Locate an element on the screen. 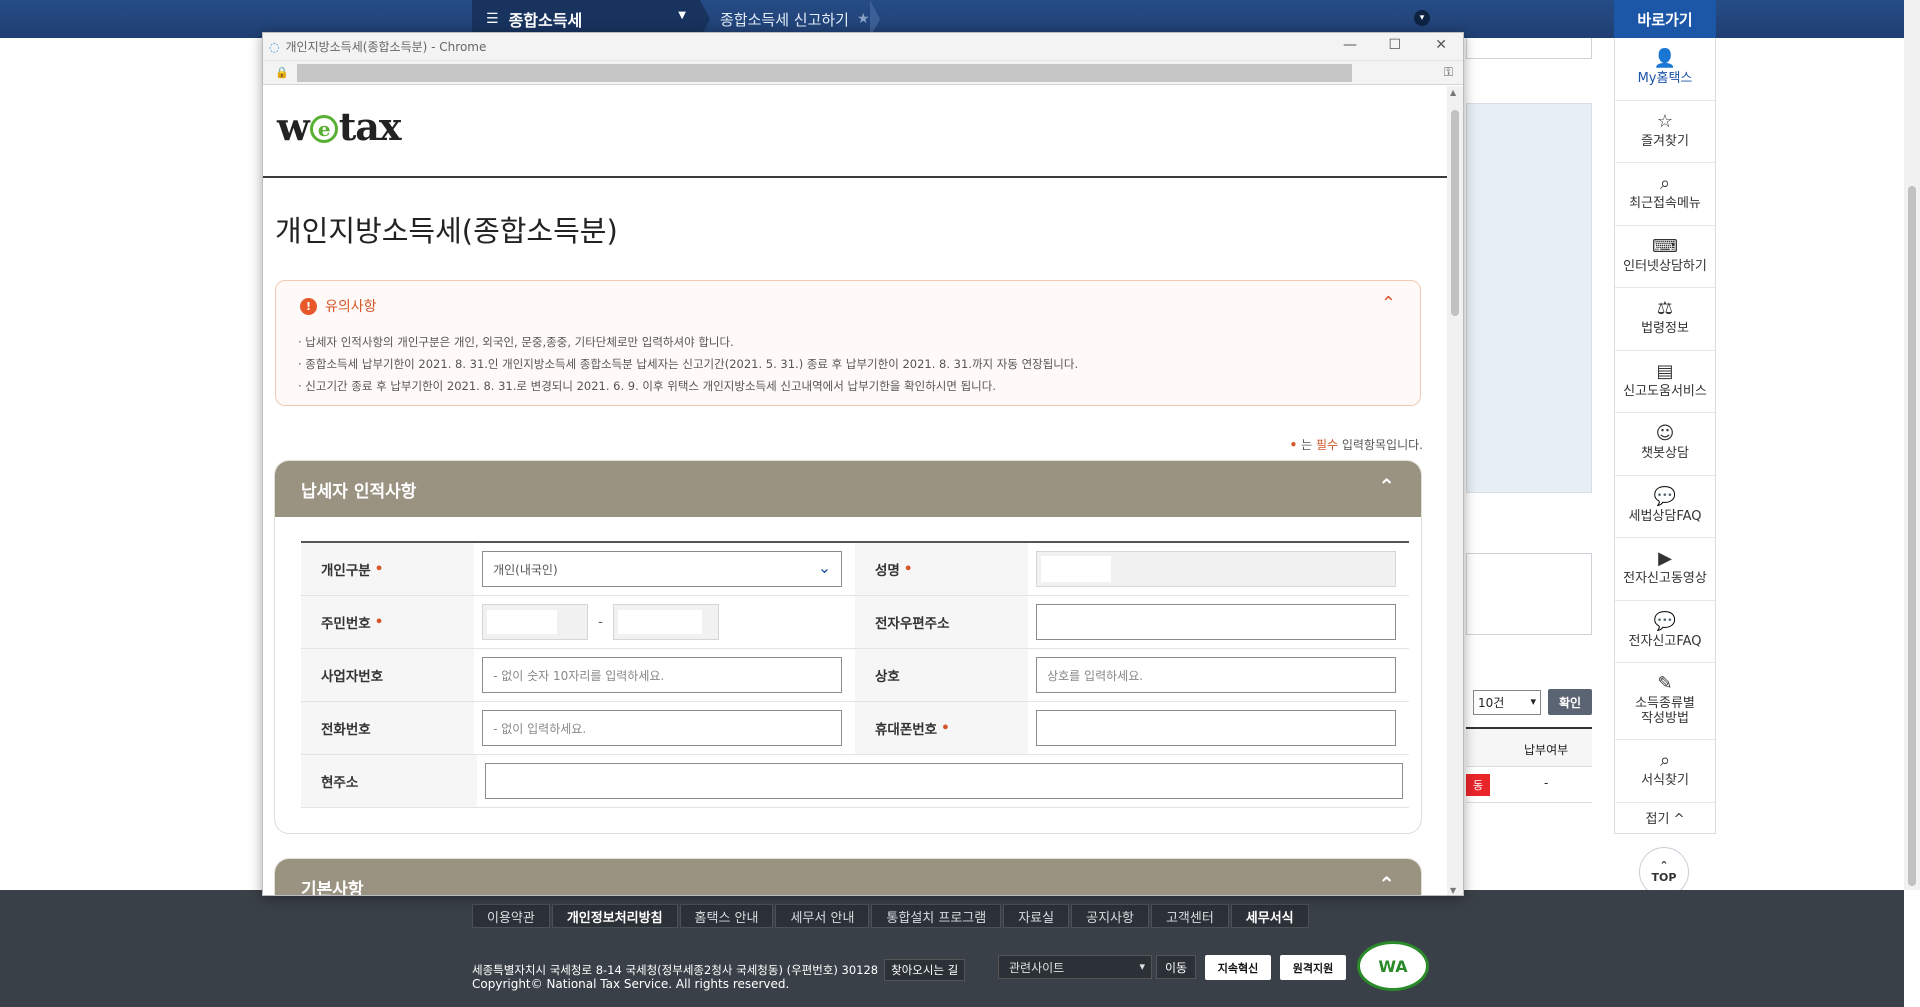 This screenshot has height=1007, width=1920. favorite-star-icon: ★ is located at coordinates (863, 19).